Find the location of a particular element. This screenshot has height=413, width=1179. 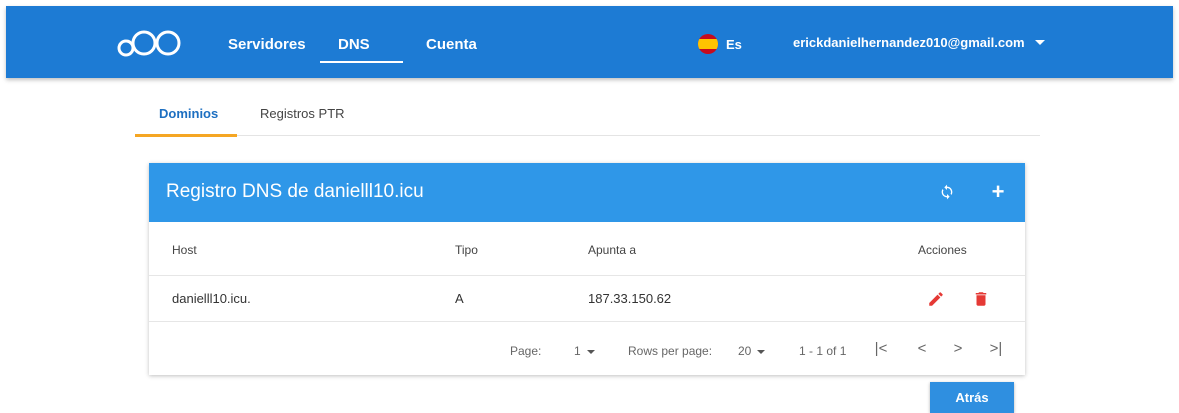

card-title: Registro DNS de danielll10.icu is located at coordinates (295, 191).